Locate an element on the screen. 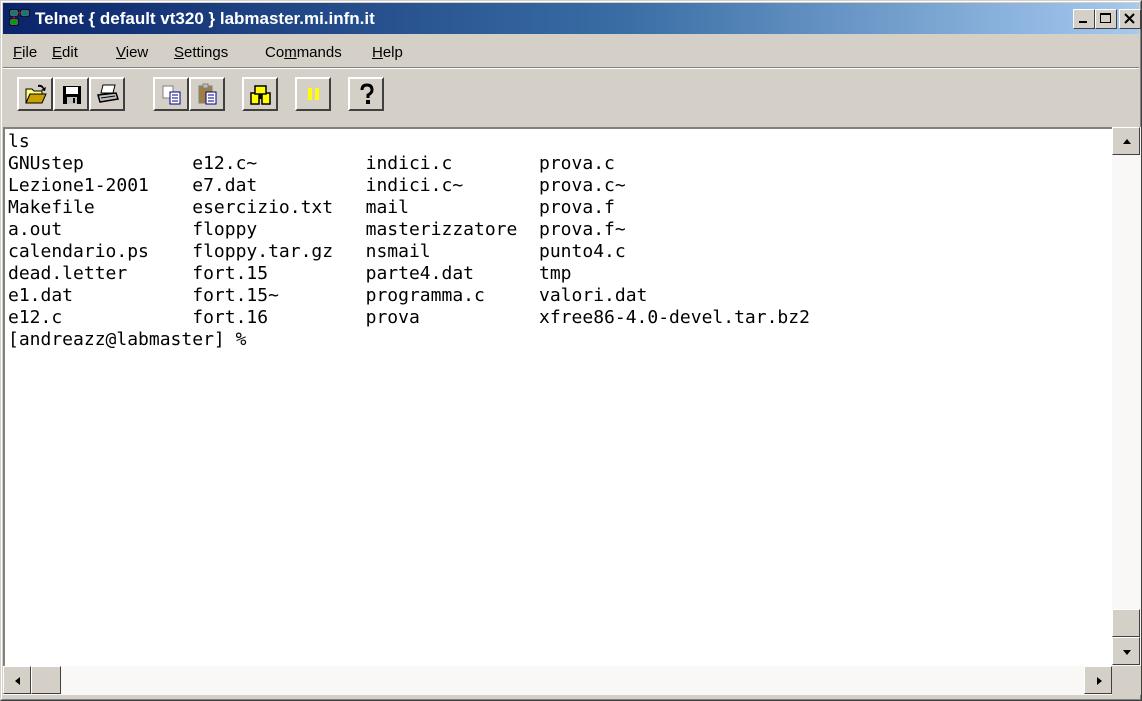  paste-button is located at coordinates (207, 94).